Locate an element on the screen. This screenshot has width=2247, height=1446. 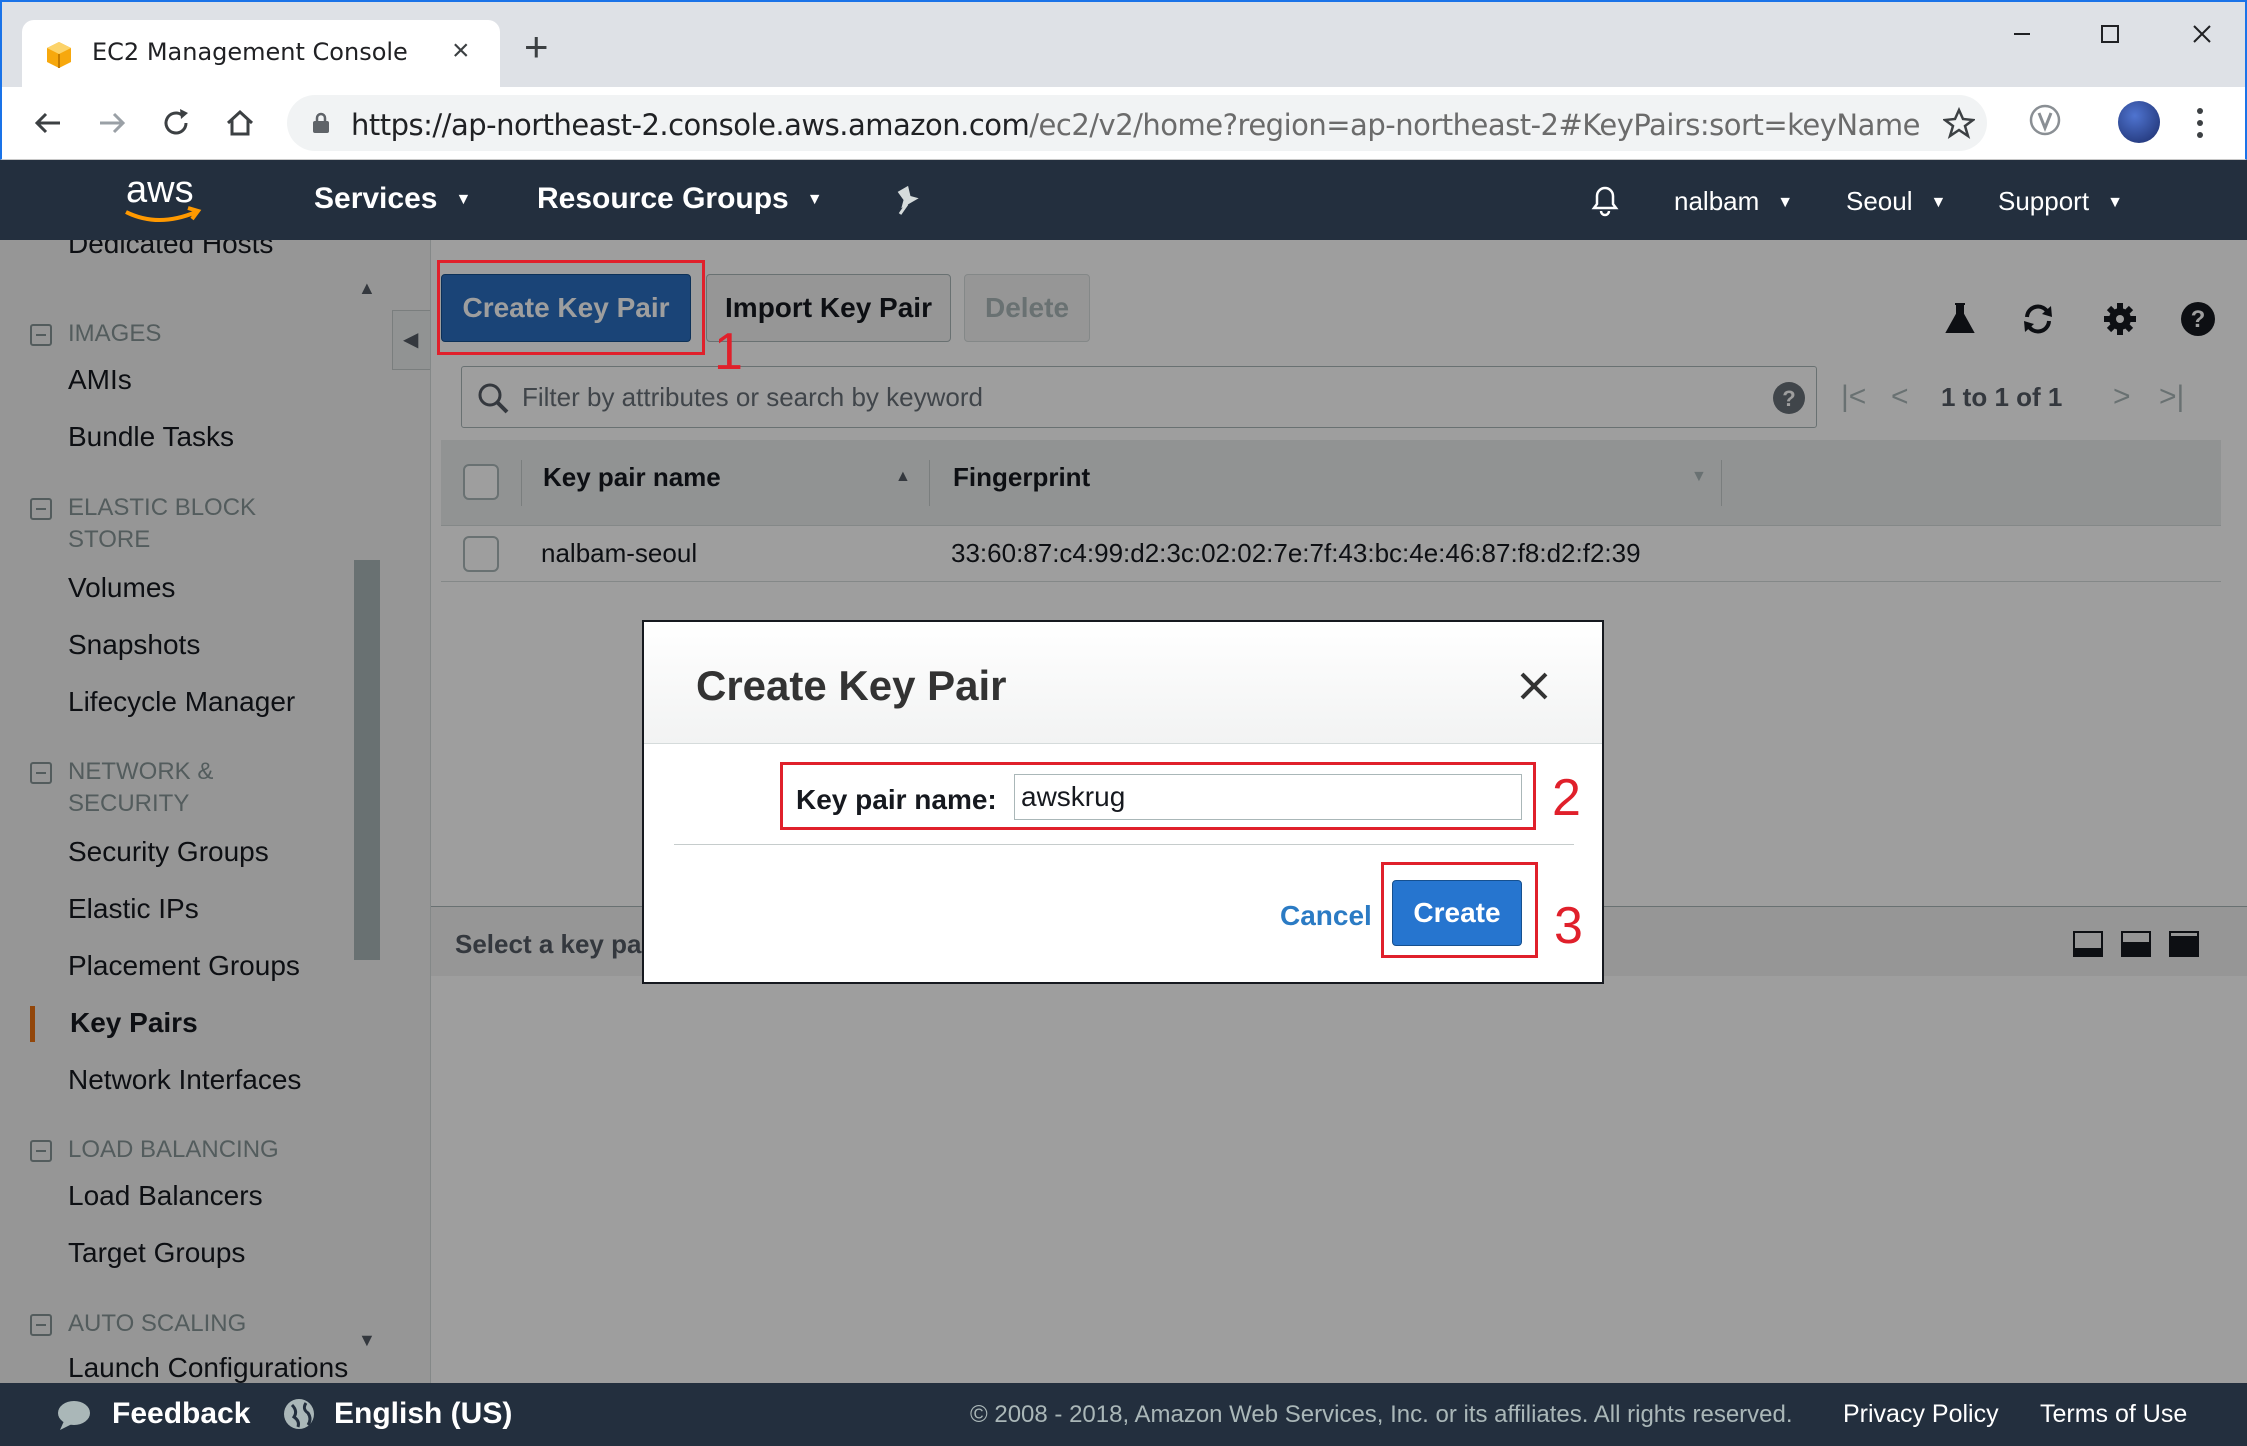
home-icon is located at coordinates (240, 123).